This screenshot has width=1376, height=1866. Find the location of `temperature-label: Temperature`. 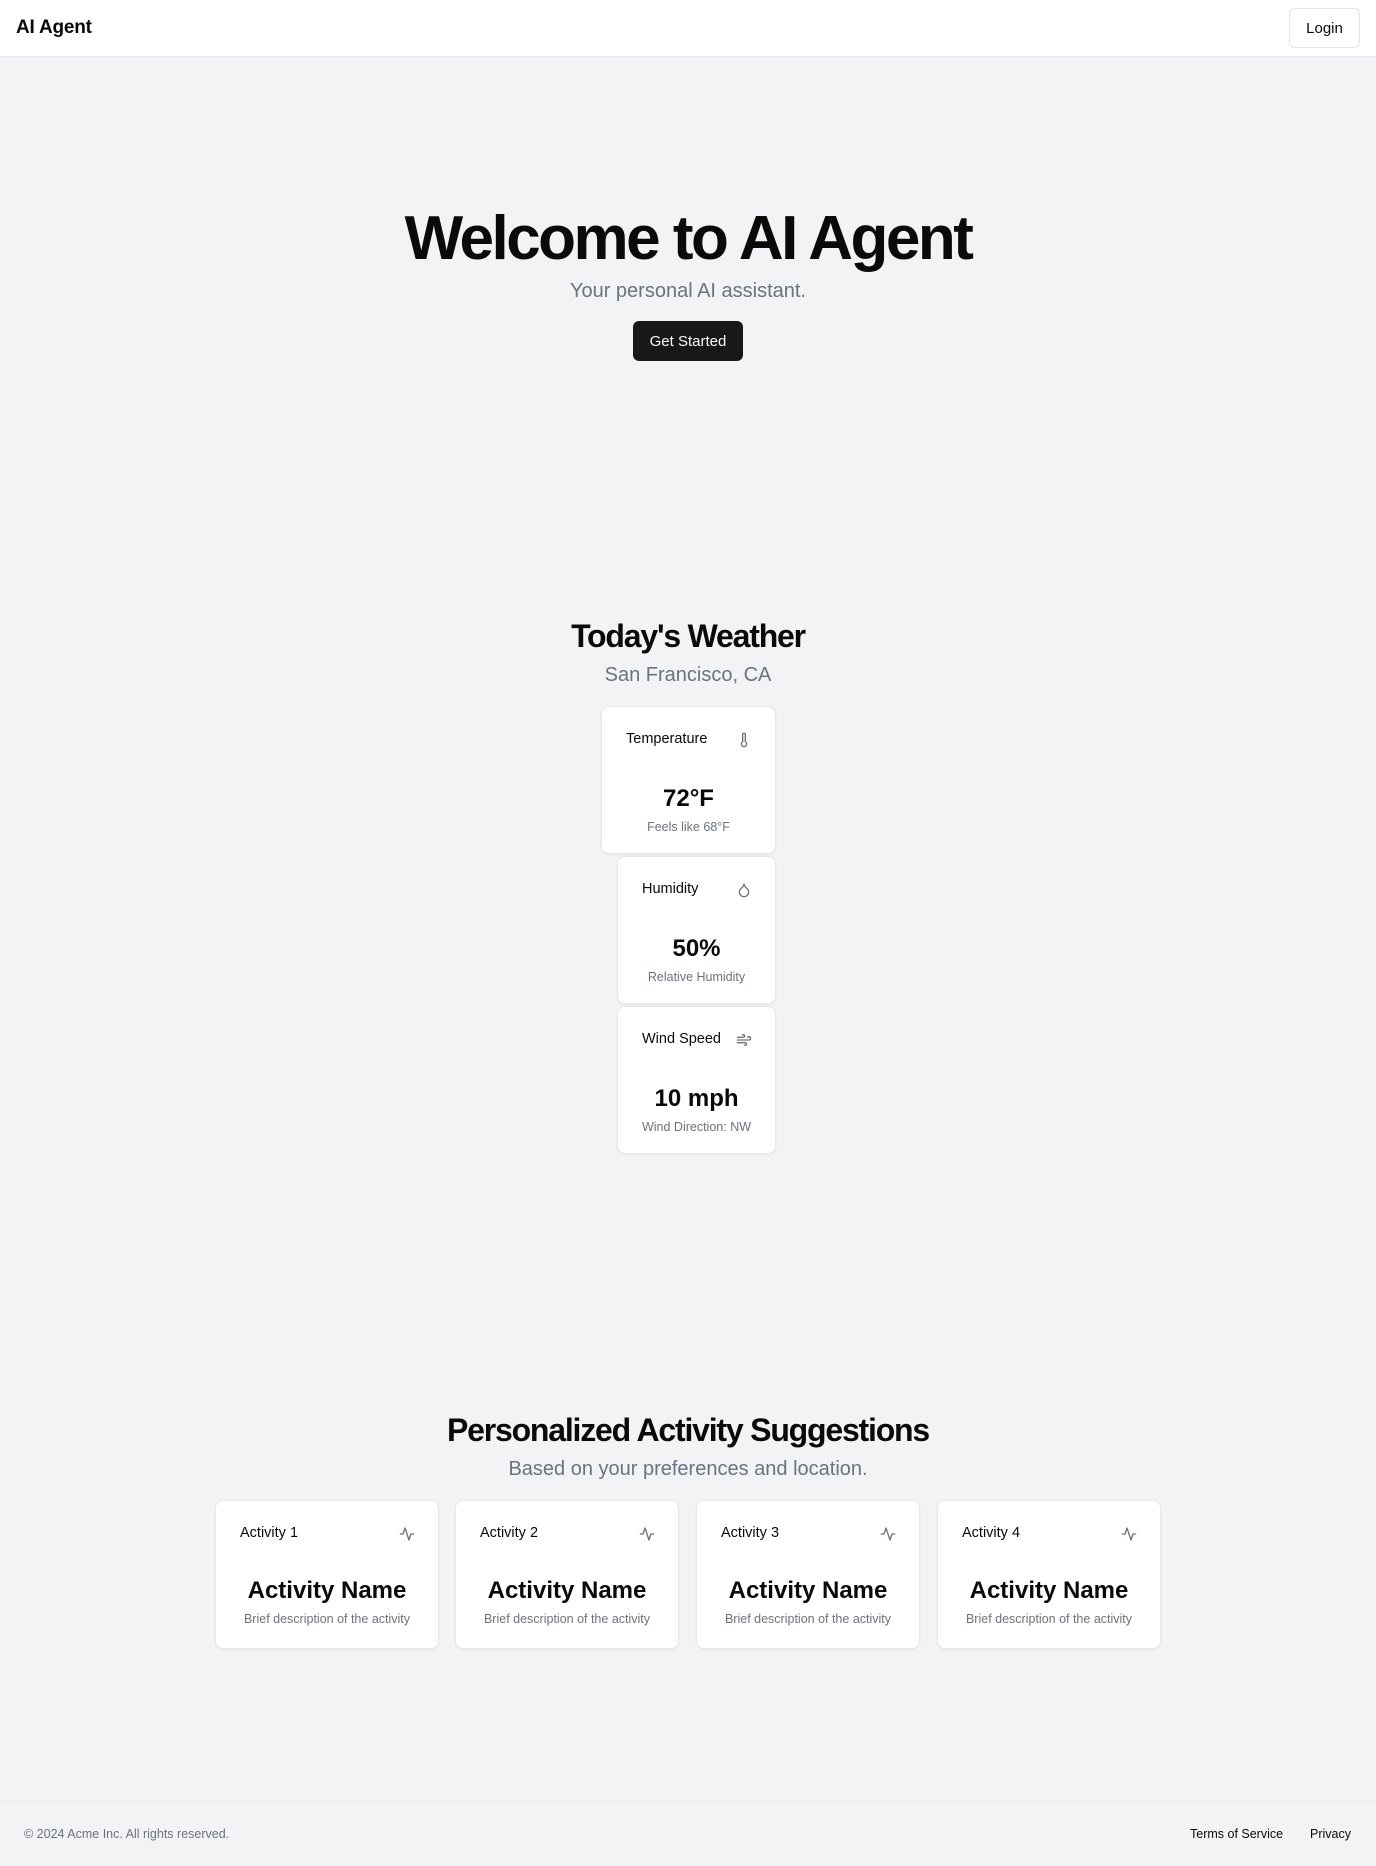

temperature-label: Temperature is located at coordinates (667, 739).